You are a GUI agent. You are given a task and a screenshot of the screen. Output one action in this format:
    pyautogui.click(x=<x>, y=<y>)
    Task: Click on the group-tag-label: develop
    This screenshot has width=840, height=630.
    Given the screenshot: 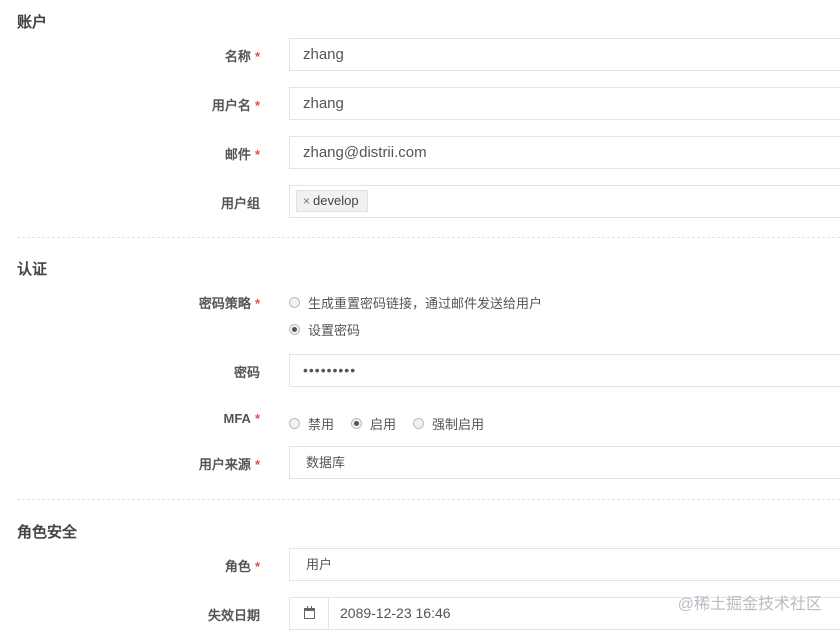 What is the action you would take?
    pyautogui.click(x=336, y=200)
    